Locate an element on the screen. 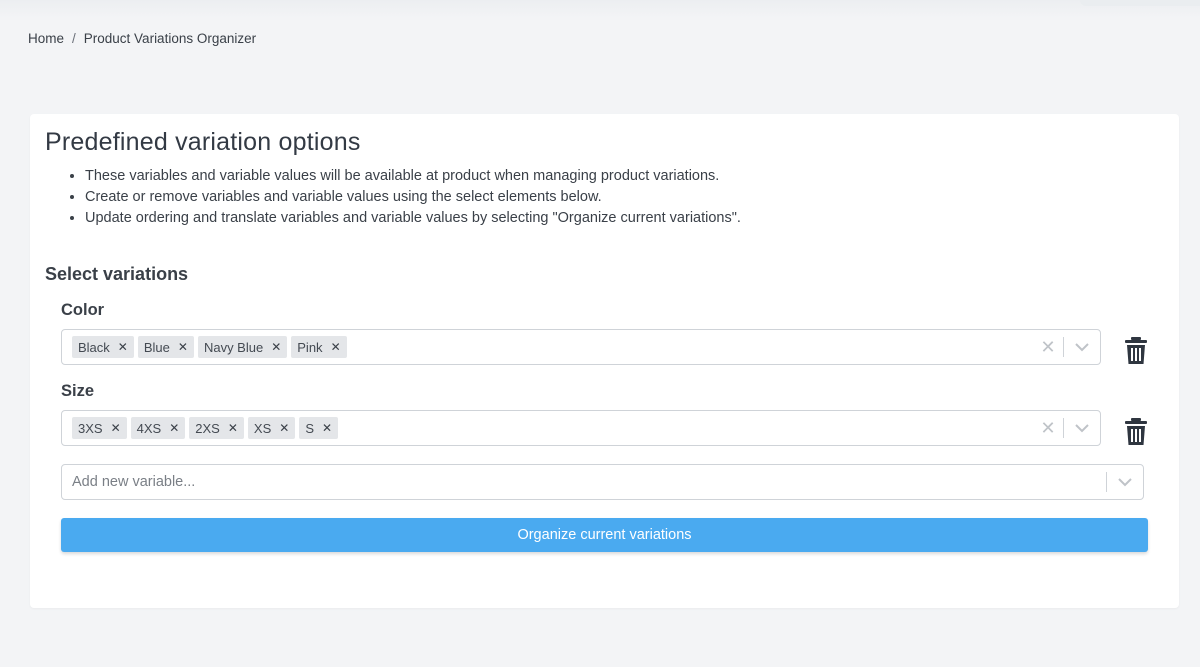 The height and width of the screenshot is (667, 1200). value-chip: Blue ✕ is located at coordinates (165, 347).